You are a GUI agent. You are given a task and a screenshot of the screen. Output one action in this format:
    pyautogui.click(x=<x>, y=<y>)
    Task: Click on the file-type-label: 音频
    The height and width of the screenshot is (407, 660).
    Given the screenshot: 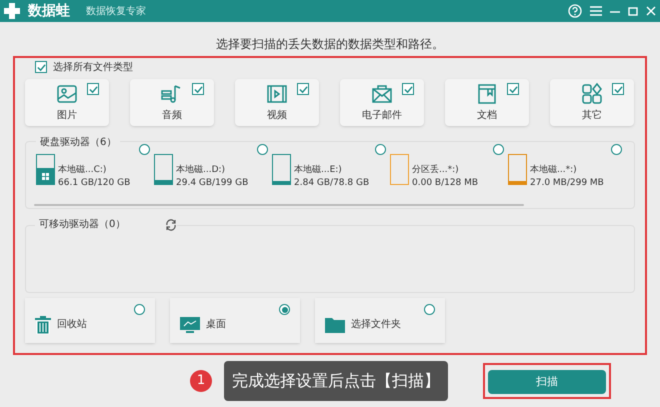 What is the action you would take?
    pyautogui.click(x=172, y=115)
    